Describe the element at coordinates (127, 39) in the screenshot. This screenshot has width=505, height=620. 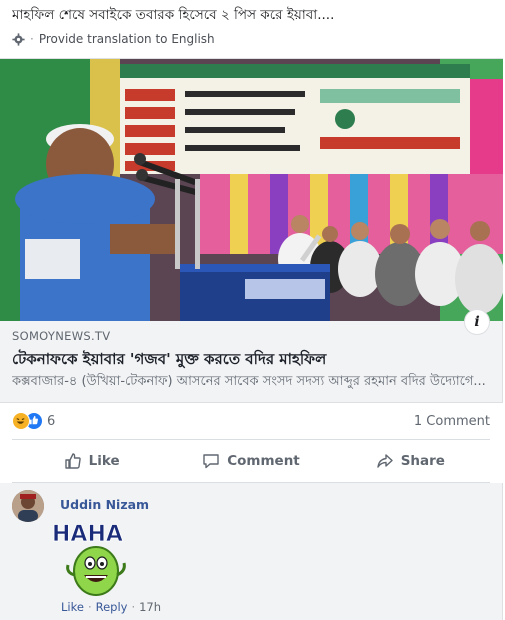
I see `translate-link: Provide translation to English` at that location.